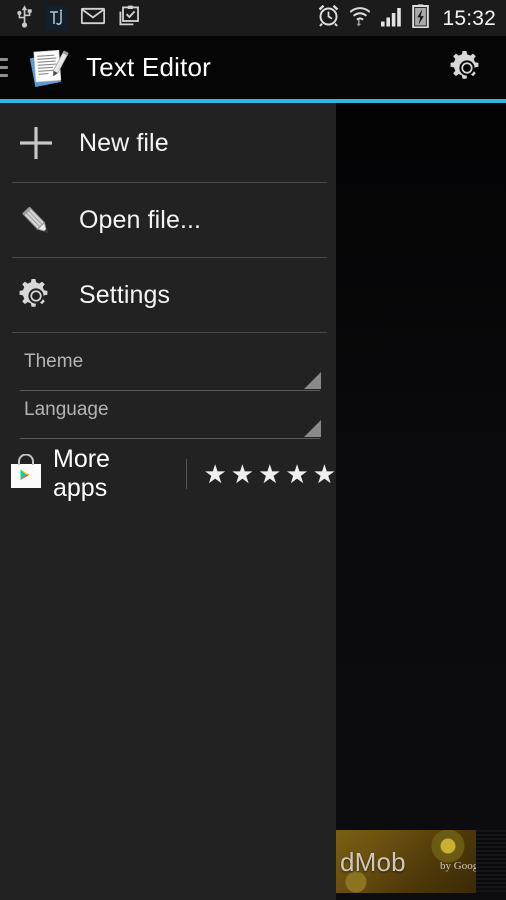 The image size is (506, 900). What do you see at coordinates (373, 862) in the screenshot?
I see `ad-banner-label: dMob` at bounding box center [373, 862].